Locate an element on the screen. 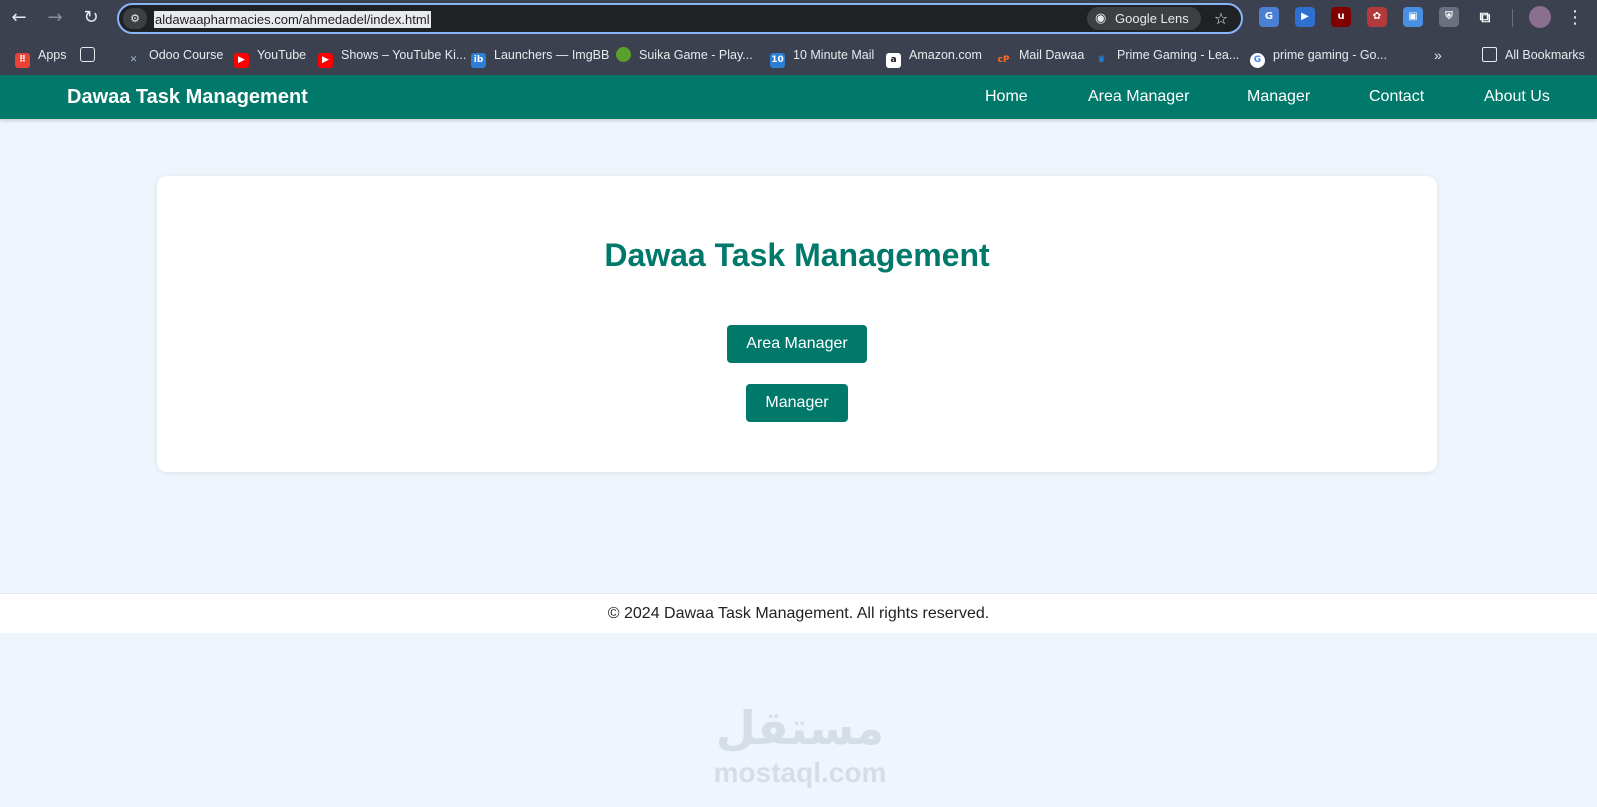 The height and width of the screenshot is (807, 1597). nav-contact: Contact is located at coordinates (1396, 97).